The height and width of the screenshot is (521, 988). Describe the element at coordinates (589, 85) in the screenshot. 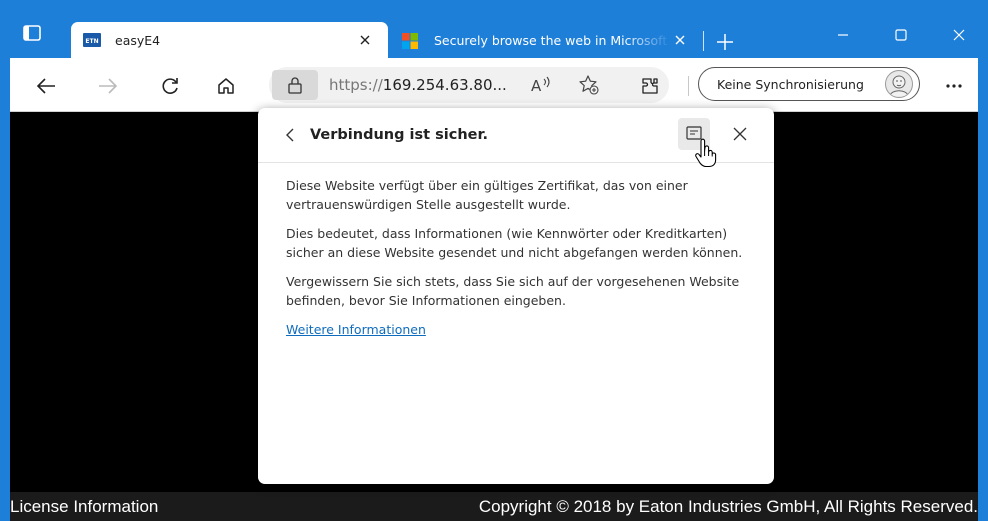

I see `add-favorite-icon` at that location.